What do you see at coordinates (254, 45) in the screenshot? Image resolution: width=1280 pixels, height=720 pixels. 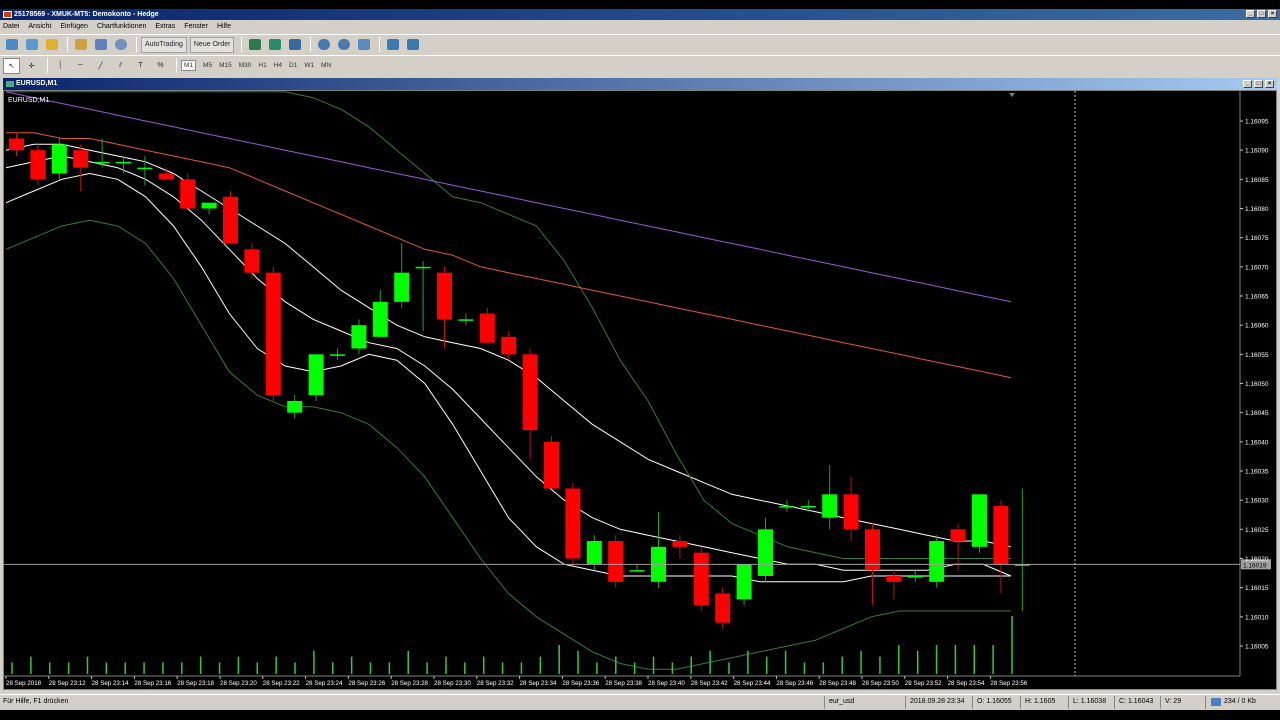 I see `bar-chart-button` at bounding box center [254, 45].